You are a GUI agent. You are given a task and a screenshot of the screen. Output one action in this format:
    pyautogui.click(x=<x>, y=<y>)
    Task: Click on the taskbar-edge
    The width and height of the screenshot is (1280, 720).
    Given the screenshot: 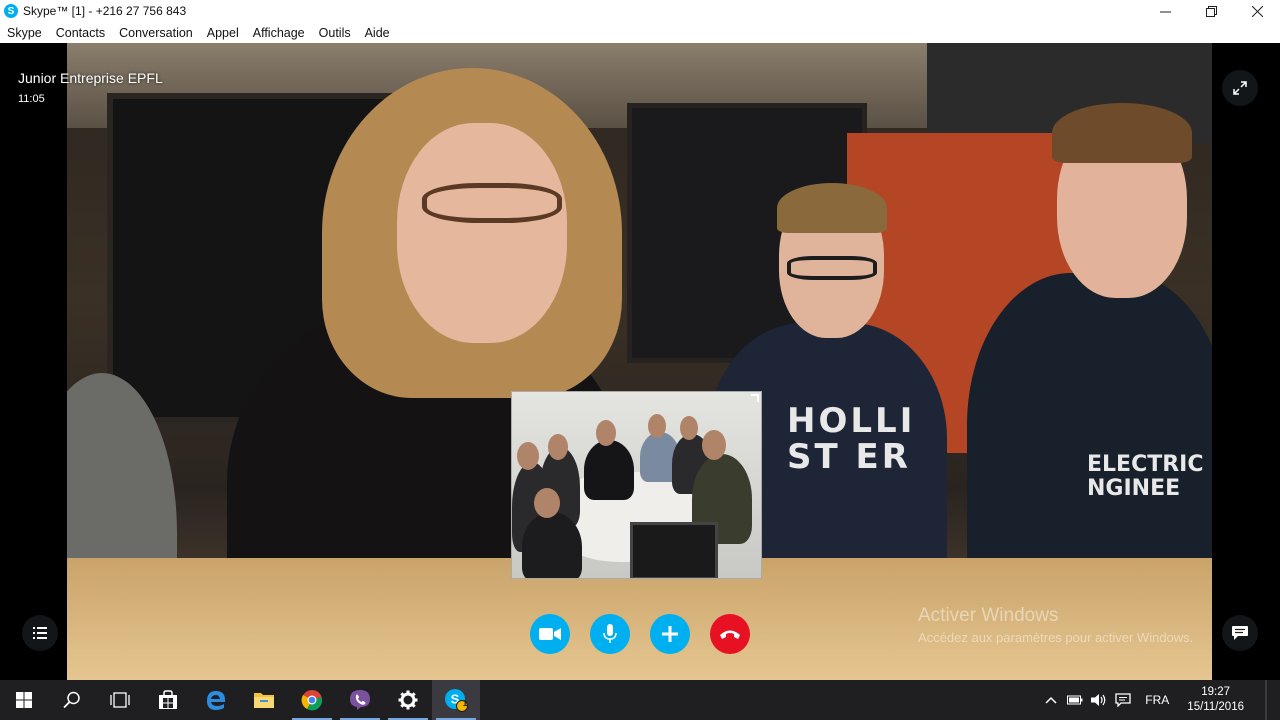 What is the action you would take?
    pyautogui.click(x=216, y=700)
    